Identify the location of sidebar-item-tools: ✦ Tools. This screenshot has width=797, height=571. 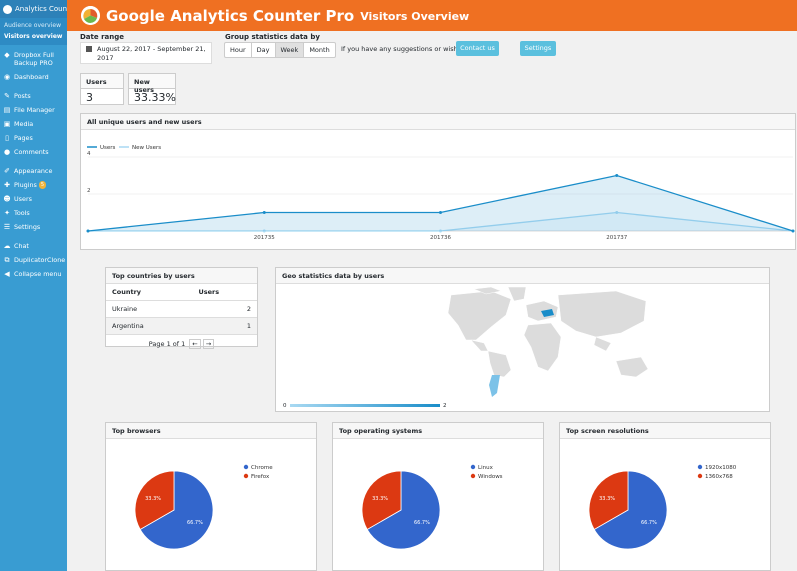
(33, 213).